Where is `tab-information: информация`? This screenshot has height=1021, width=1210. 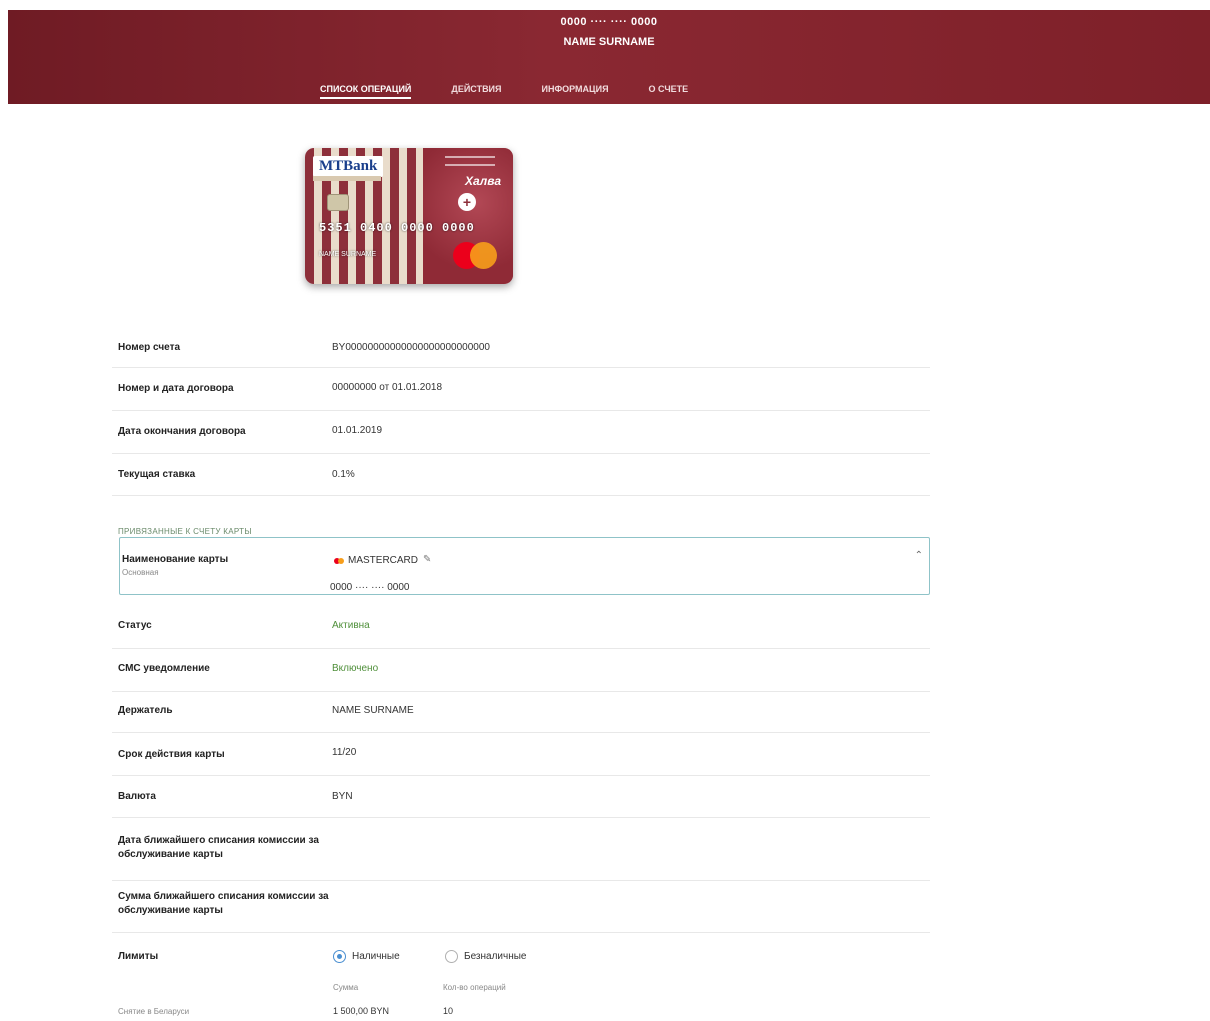
tab-information: информация is located at coordinates (575, 91).